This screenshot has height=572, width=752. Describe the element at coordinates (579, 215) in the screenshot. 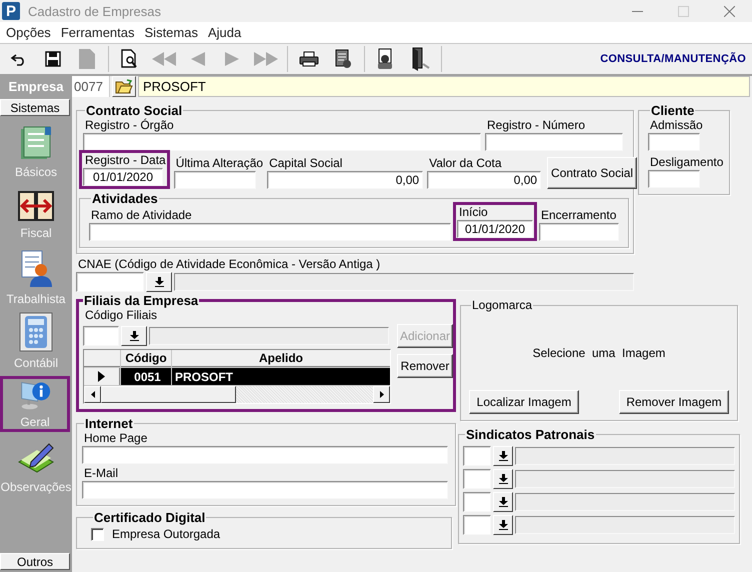

I see `field-label: Encerramento` at that location.